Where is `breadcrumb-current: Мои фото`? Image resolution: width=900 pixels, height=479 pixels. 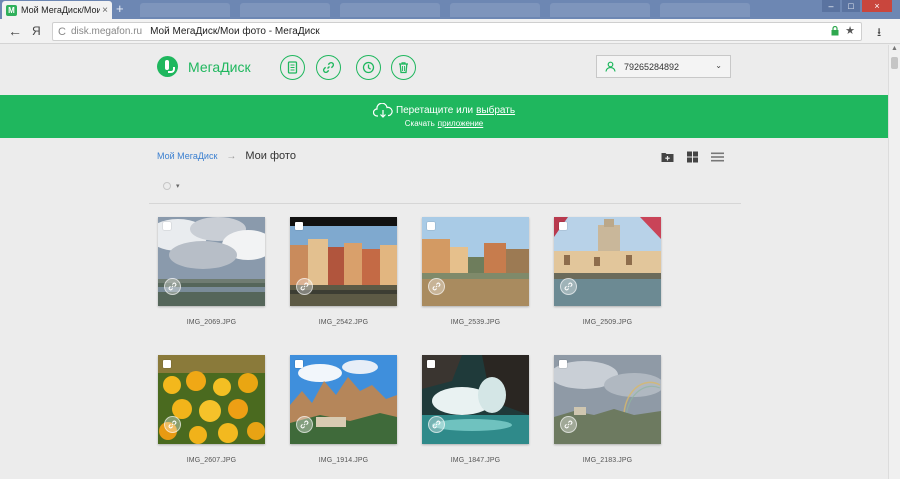
breadcrumb-current: Мои фото is located at coordinates (270, 156).